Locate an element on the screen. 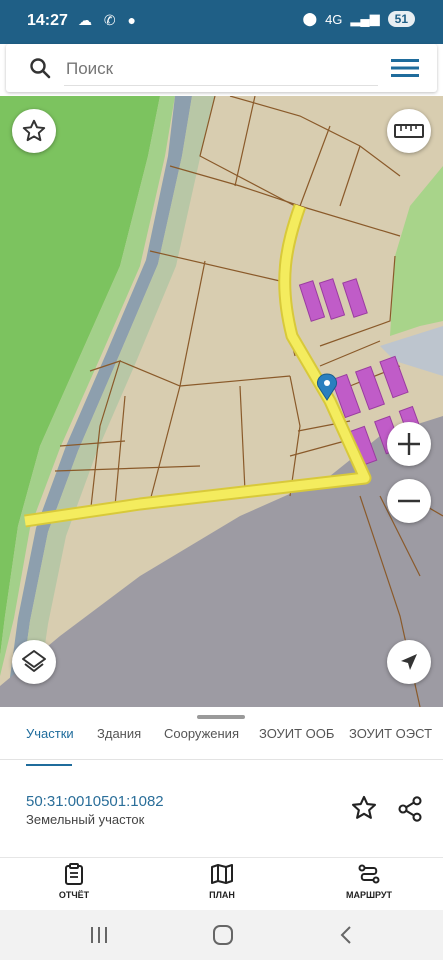  back-icon is located at coordinates (346, 935).